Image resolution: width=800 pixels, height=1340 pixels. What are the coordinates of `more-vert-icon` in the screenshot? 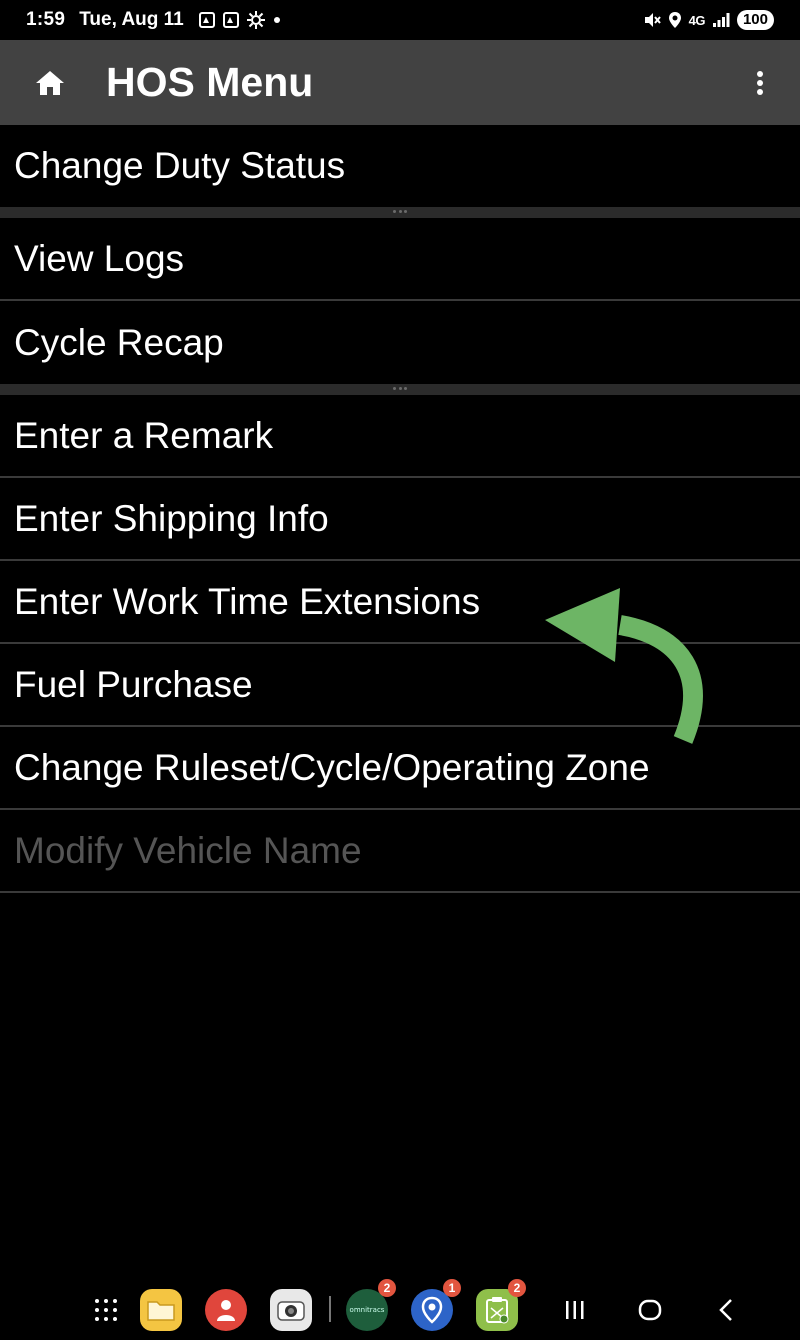 It's located at (760, 82).